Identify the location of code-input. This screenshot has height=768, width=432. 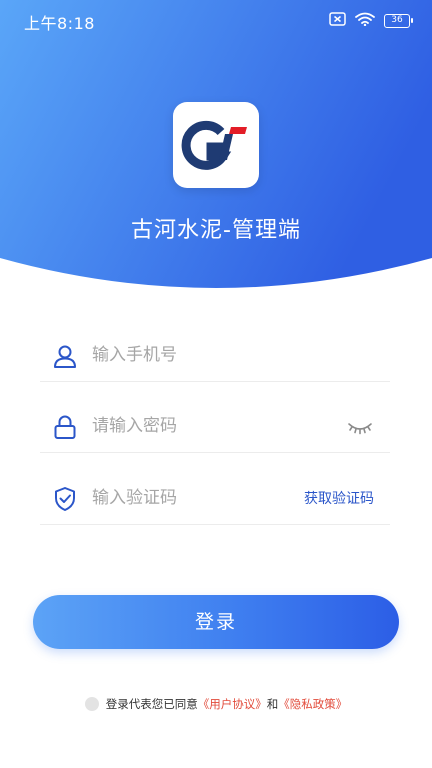
(187, 498).